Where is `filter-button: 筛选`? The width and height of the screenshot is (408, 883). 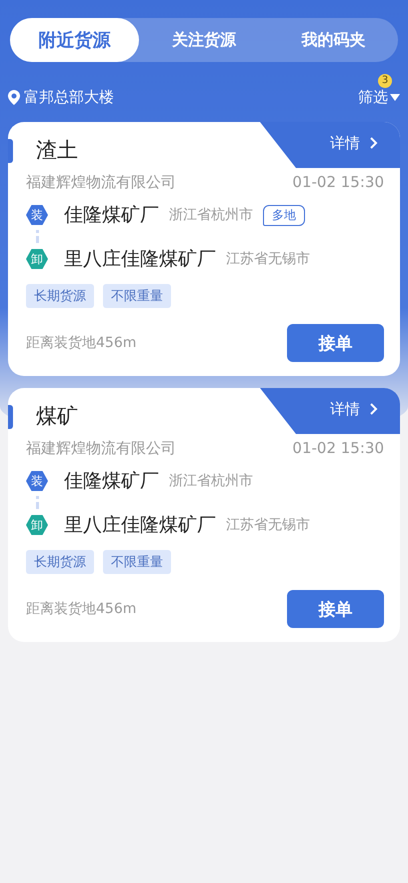 filter-button: 筛选 is located at coordinates (379, 97).